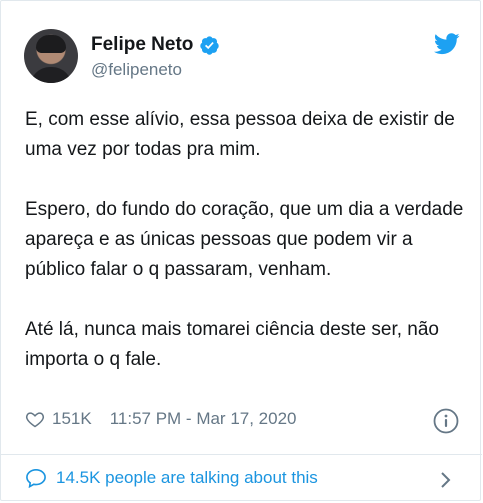 This screenshot has height=503, width=483. What do you see at coordinates (136, 70) in the screenshot?
I see `author-handle: @felipeneto` at bounding box center [136, 70].